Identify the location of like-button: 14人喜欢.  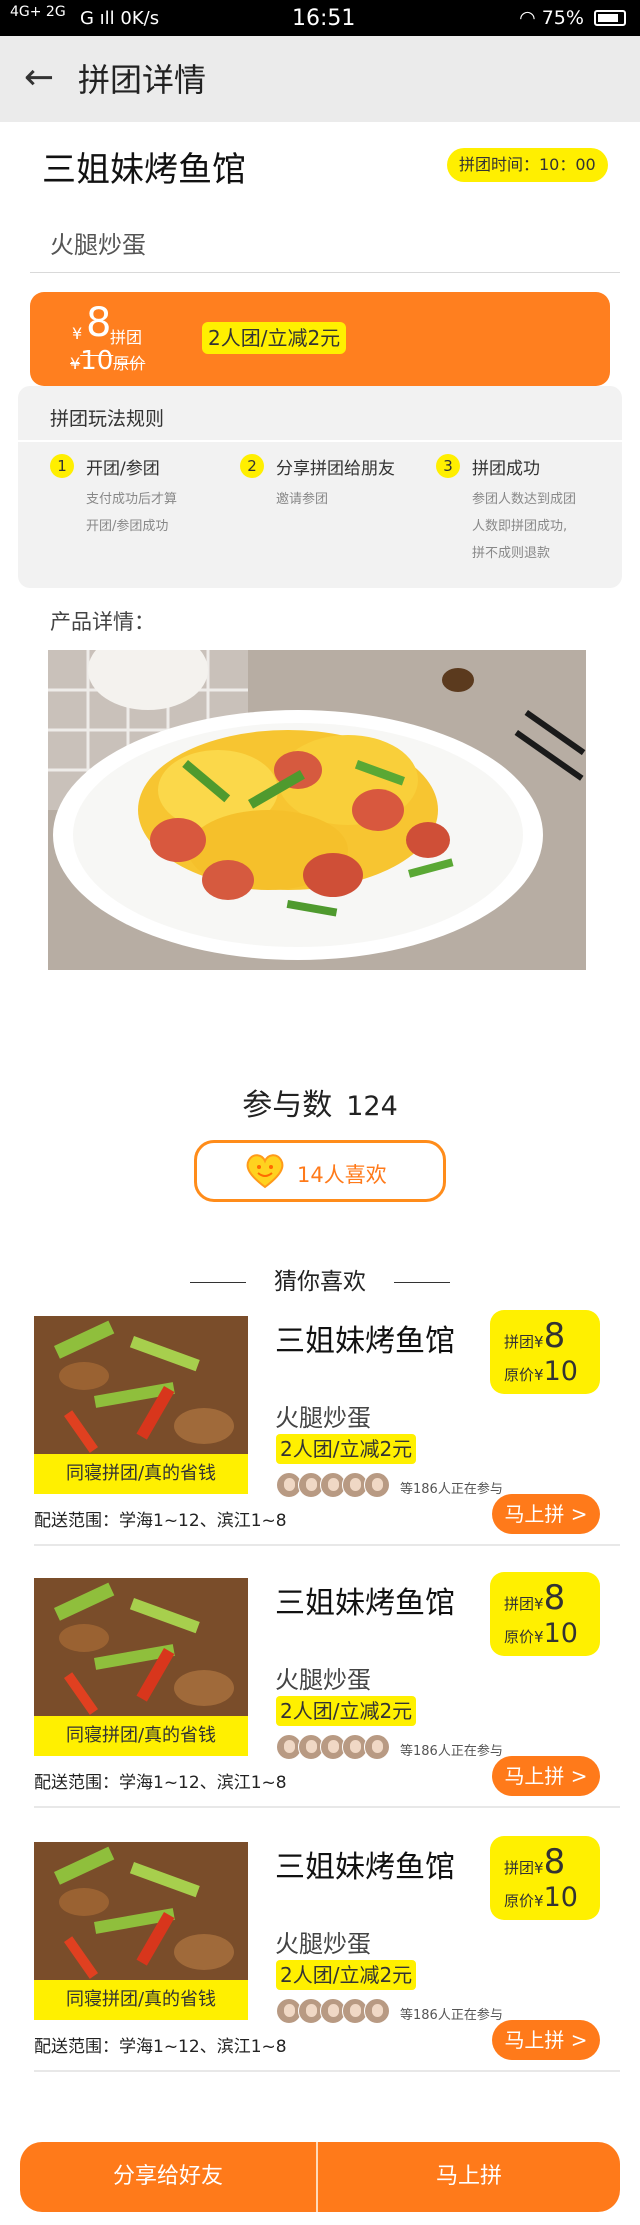
(320, 1171).